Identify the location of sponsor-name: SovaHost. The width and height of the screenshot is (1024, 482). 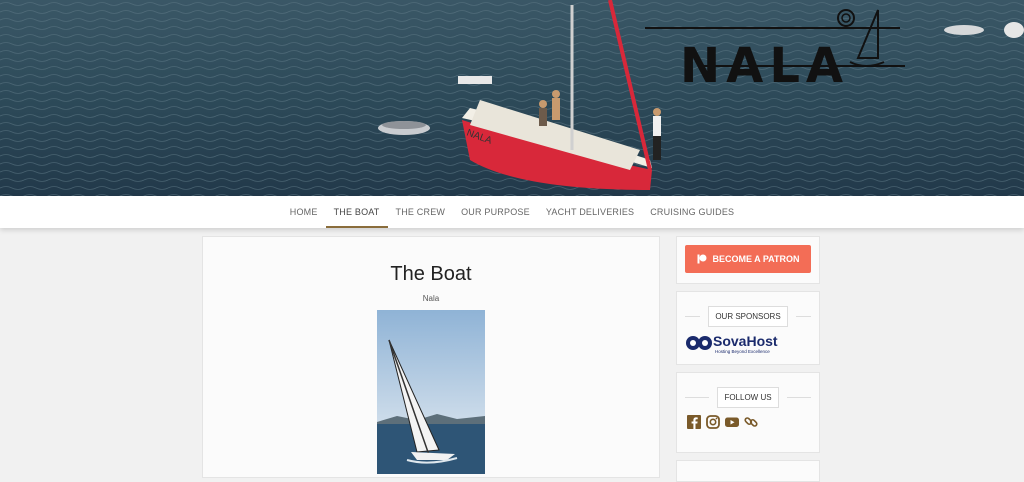
(745, 341).